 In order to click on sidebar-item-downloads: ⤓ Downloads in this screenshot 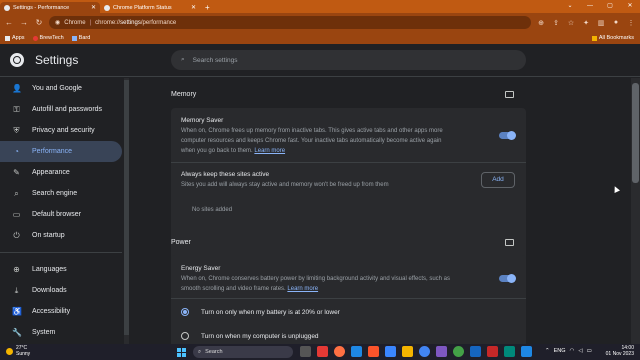, I will do `click(62, 290)`.